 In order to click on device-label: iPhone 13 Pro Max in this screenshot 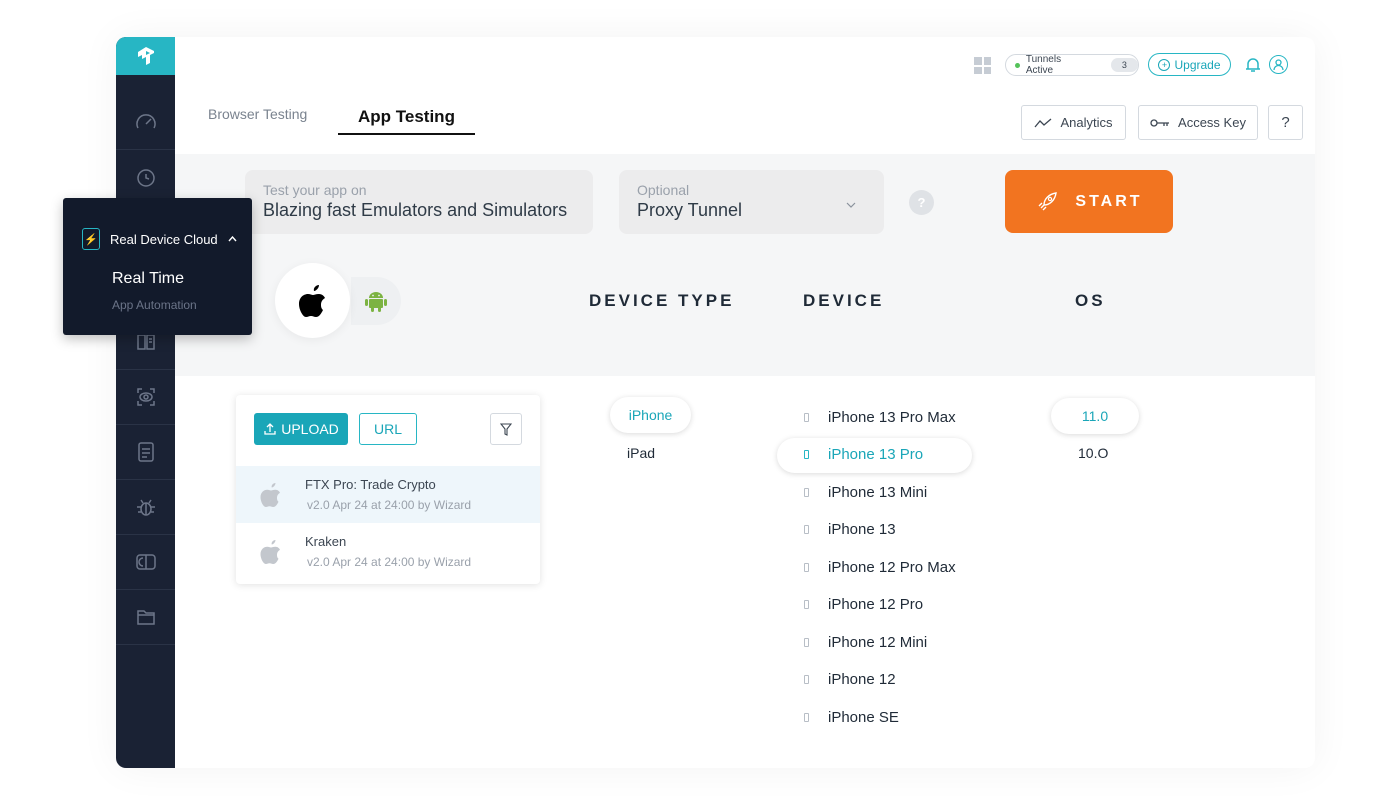, I will do `click(892, 417)`.